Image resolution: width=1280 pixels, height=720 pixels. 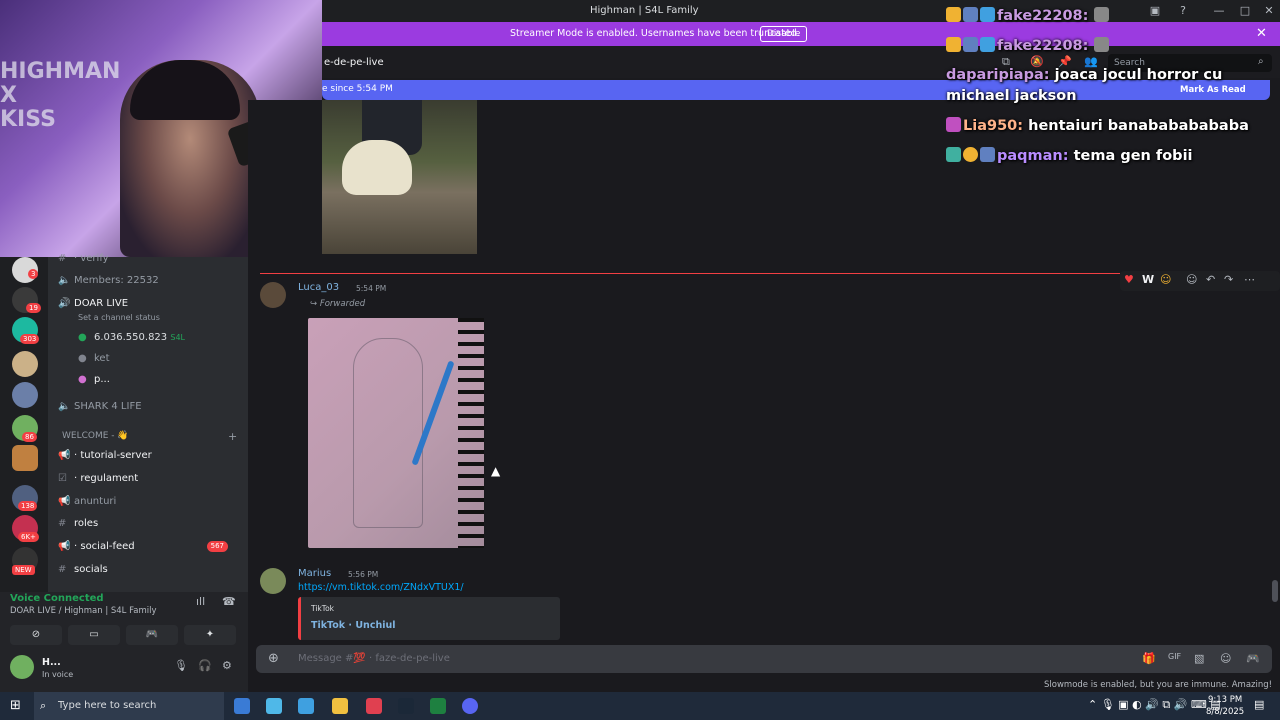 What do you see at coordinates (1210, 279) in the screenshot?
I see `reply-icon: ↶` at bounding box center [1210, 279].